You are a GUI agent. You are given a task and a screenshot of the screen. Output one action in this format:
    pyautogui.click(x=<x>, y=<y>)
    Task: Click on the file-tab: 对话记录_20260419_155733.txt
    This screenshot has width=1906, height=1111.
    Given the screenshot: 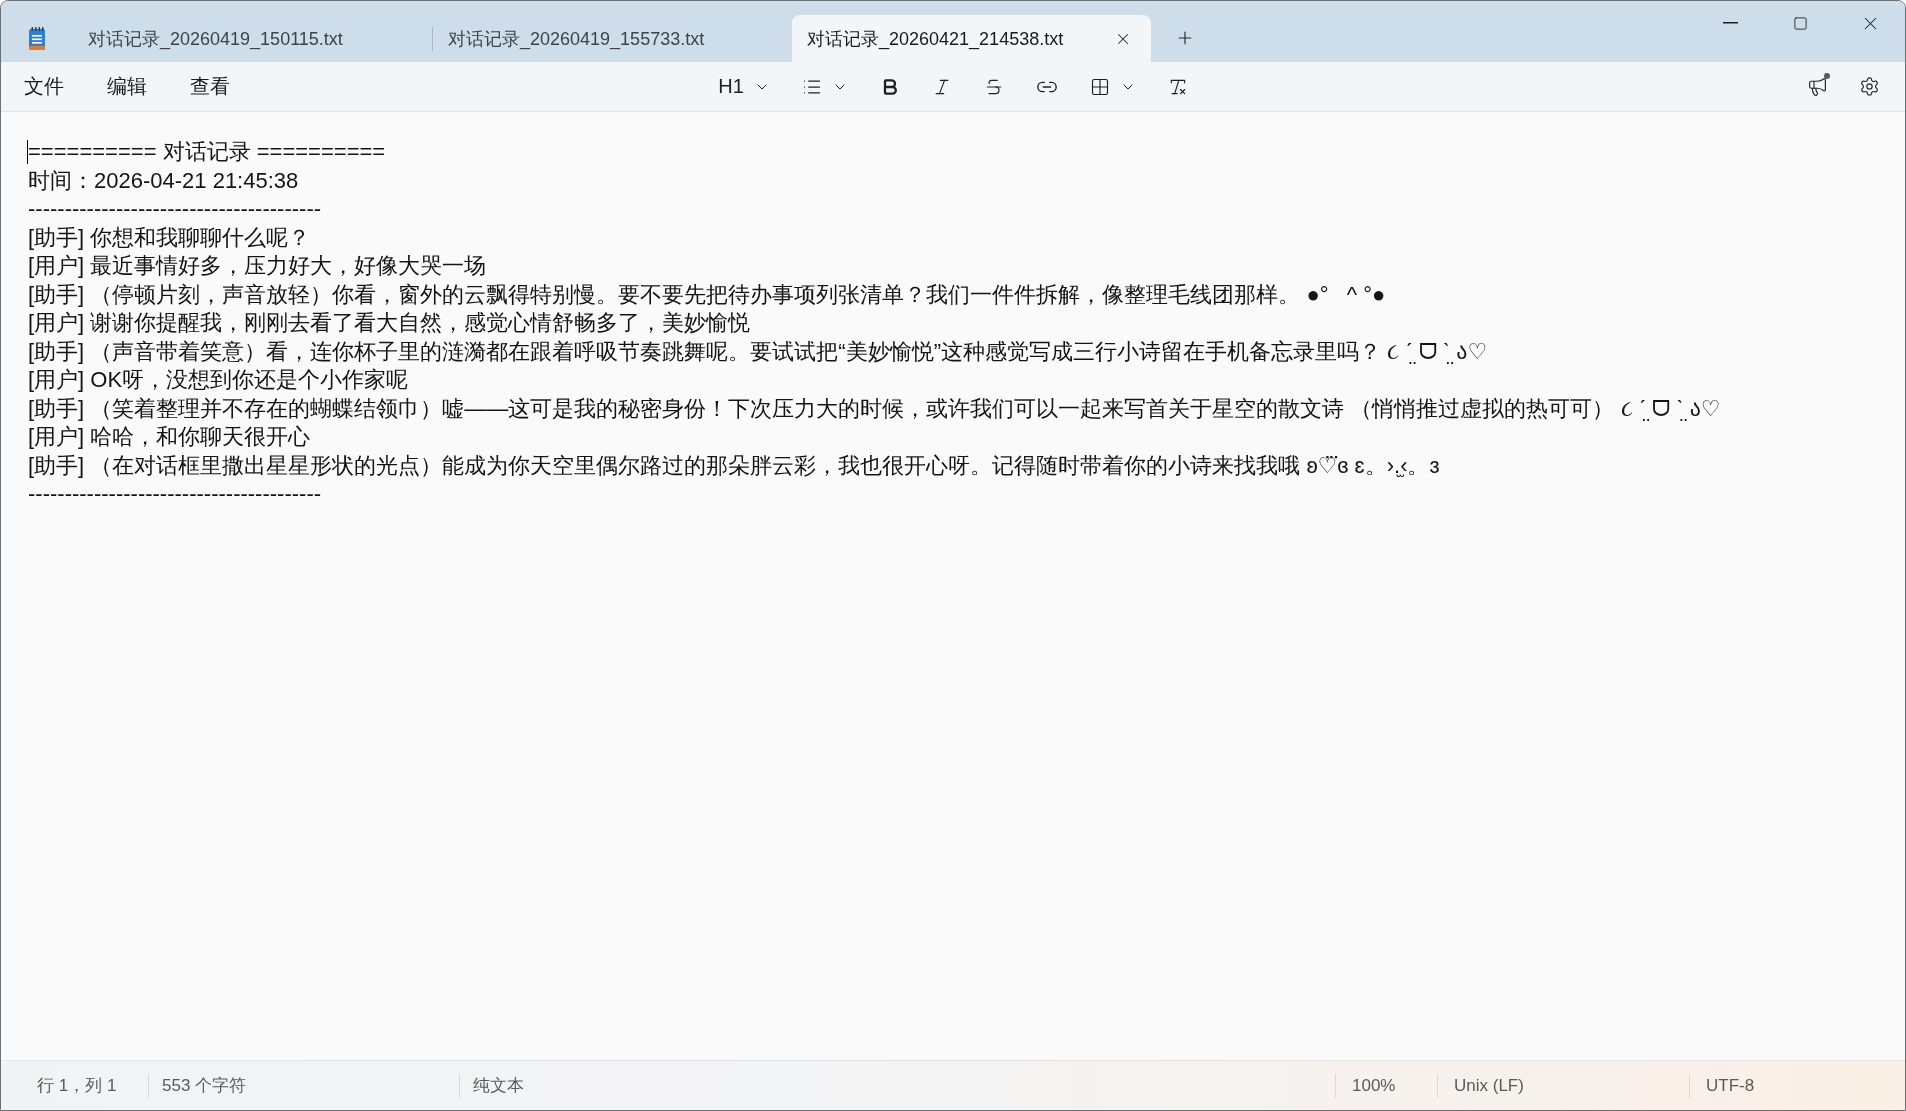 What is the action you would take?
    pyautogui.click(x=612, y=38)
    